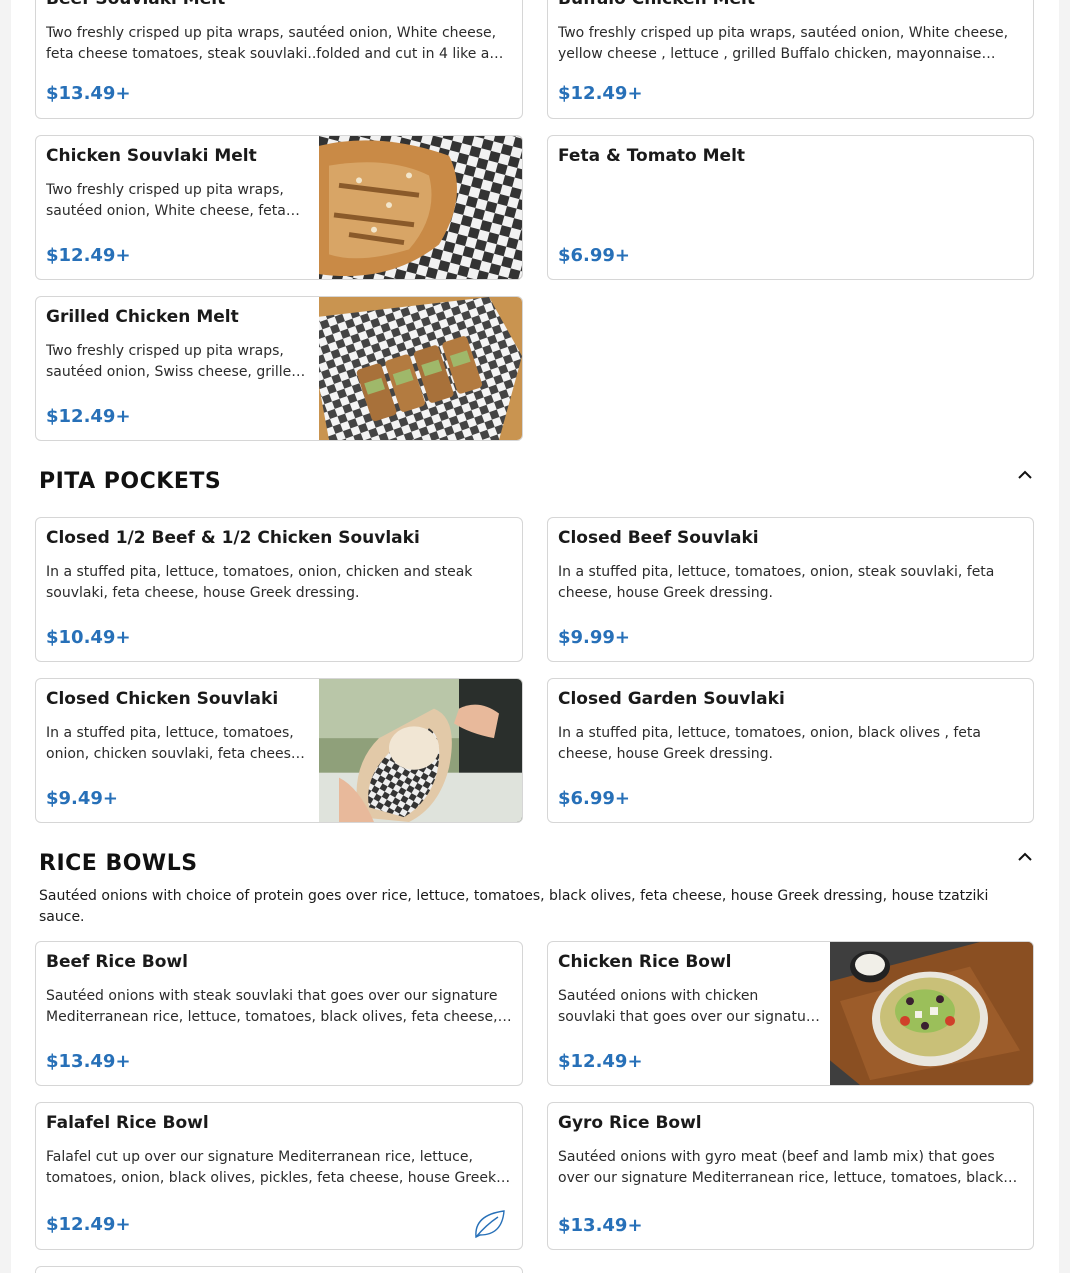 The image size is (1070, 1273). What do you see at coordinates (118, 863) in the screenshot?
I see `section-title-rice-bowls: RICE BOWLS` at bounding box center [118, 863].